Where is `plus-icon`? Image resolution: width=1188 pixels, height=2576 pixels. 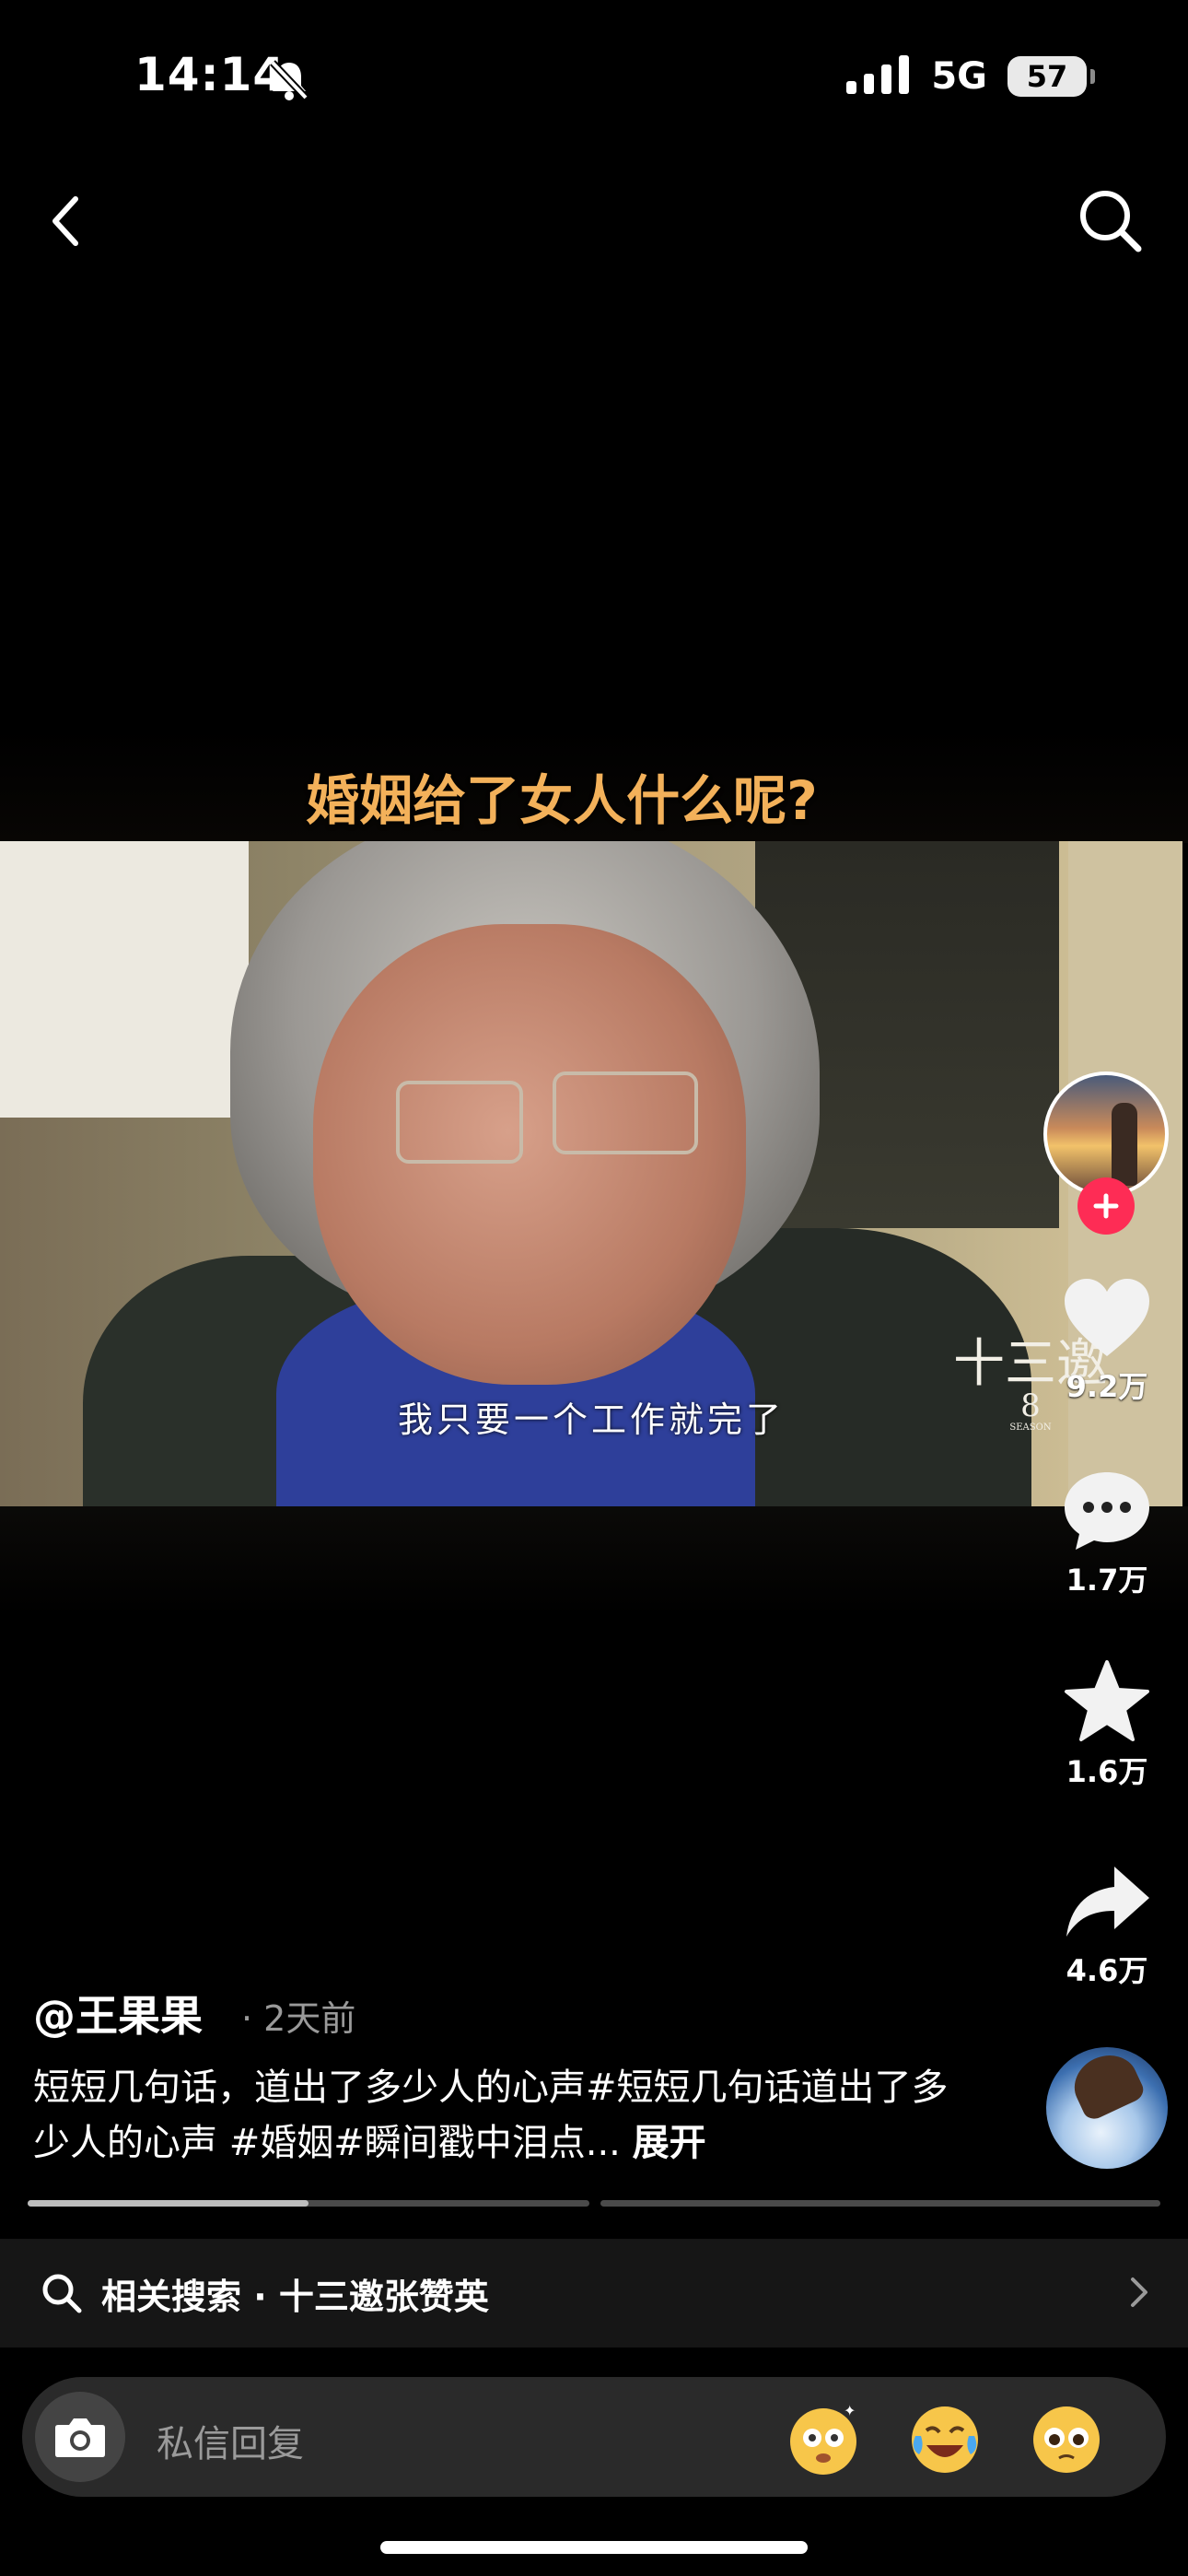
plus-icon is located at coordinates (1106, 1206).